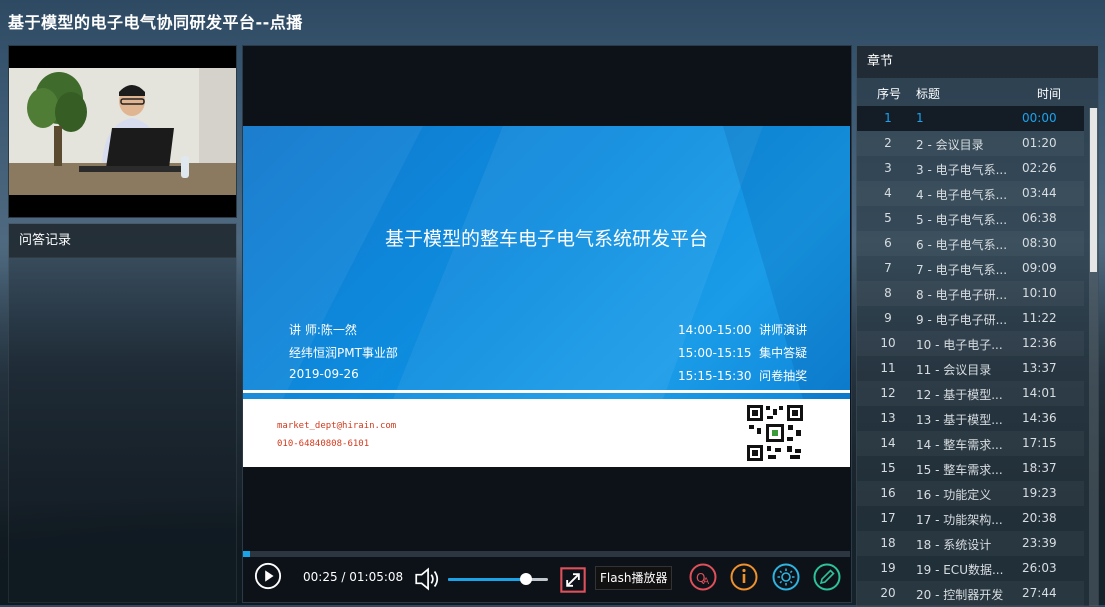  Describe the element at coordinates (954, 545) in the screenshot. I see `chapter-title: 18 - 系统设计` at that location.